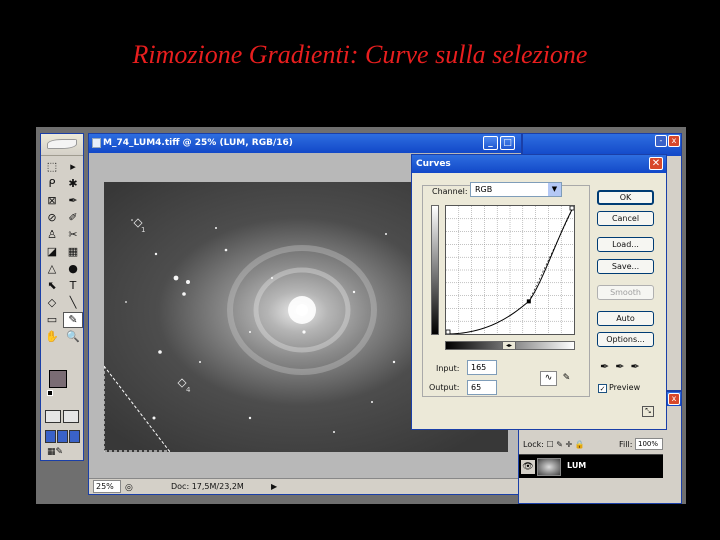 The height and width of the screenshot is (540, 720). Describe the element at coordinates (52, 235) in the screenshot. I see `tool-8-icon: ♙` at that location.